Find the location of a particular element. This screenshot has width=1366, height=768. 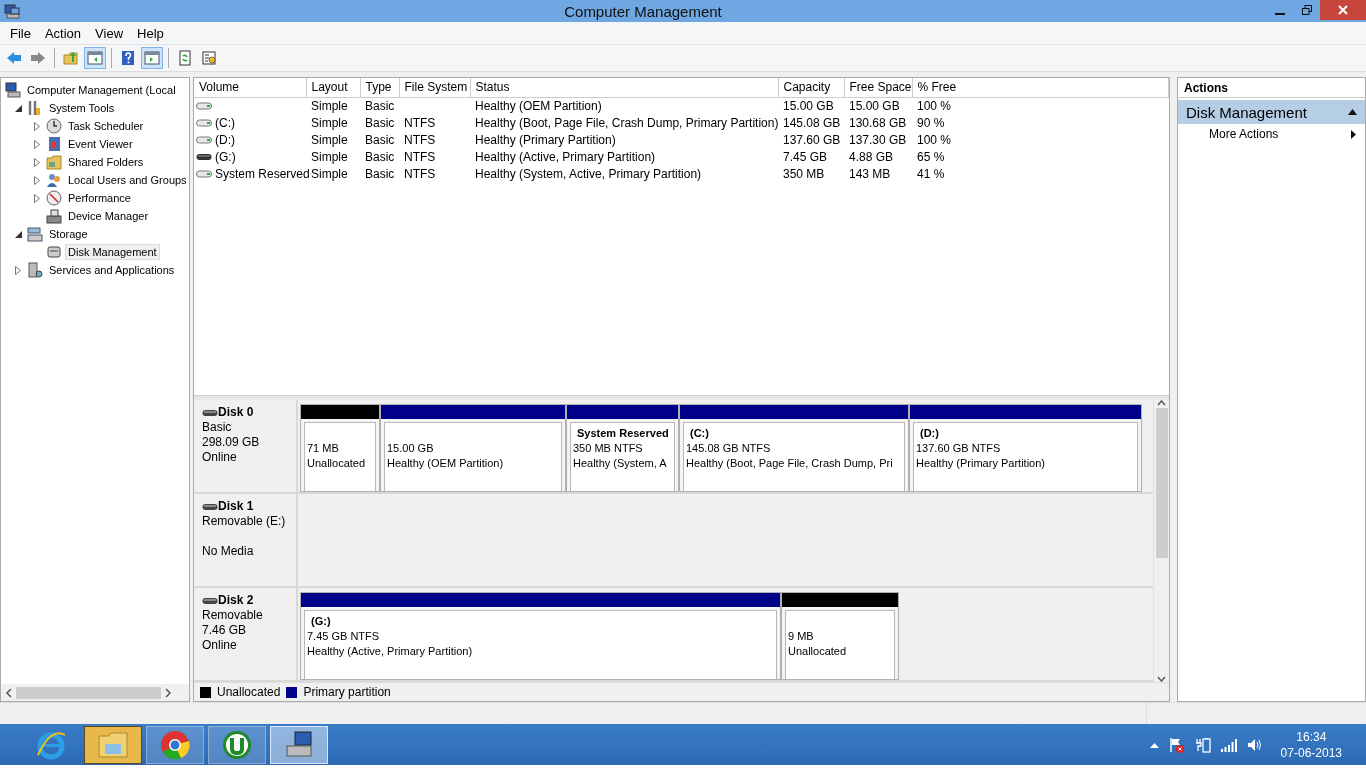

clock-date: 07-06-2013 is located at coordinates (1311, 752).